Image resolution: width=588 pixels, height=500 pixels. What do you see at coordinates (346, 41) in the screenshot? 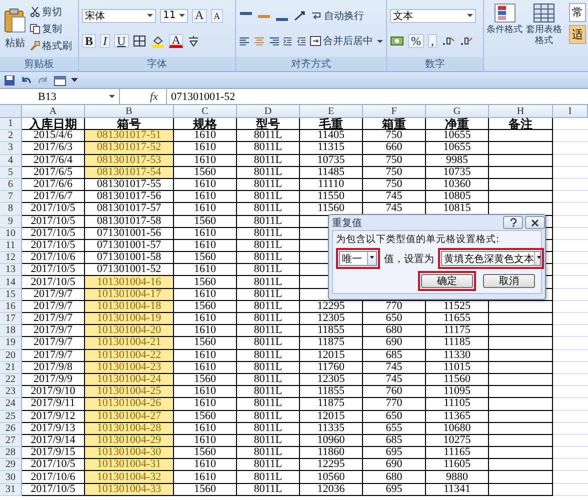
I see `merge-center-button: 合并后居中` at bounding box center [346, 41].